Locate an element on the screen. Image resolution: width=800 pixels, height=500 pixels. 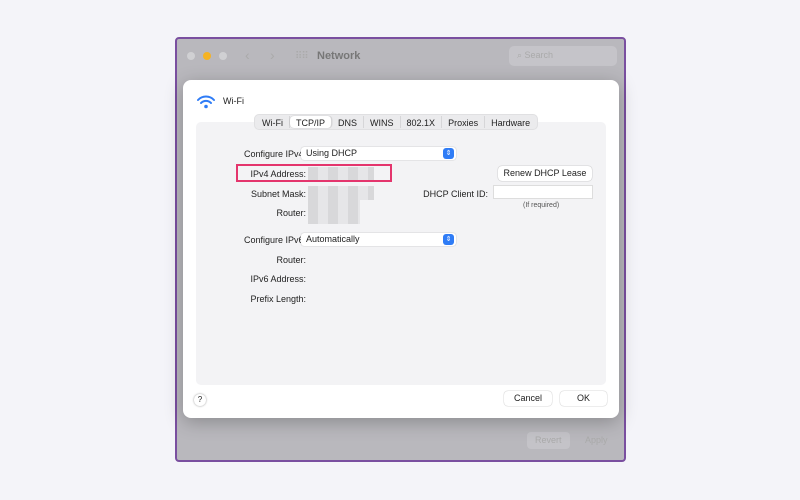
back-icon: ‹ is located at coordinates (247, 55).